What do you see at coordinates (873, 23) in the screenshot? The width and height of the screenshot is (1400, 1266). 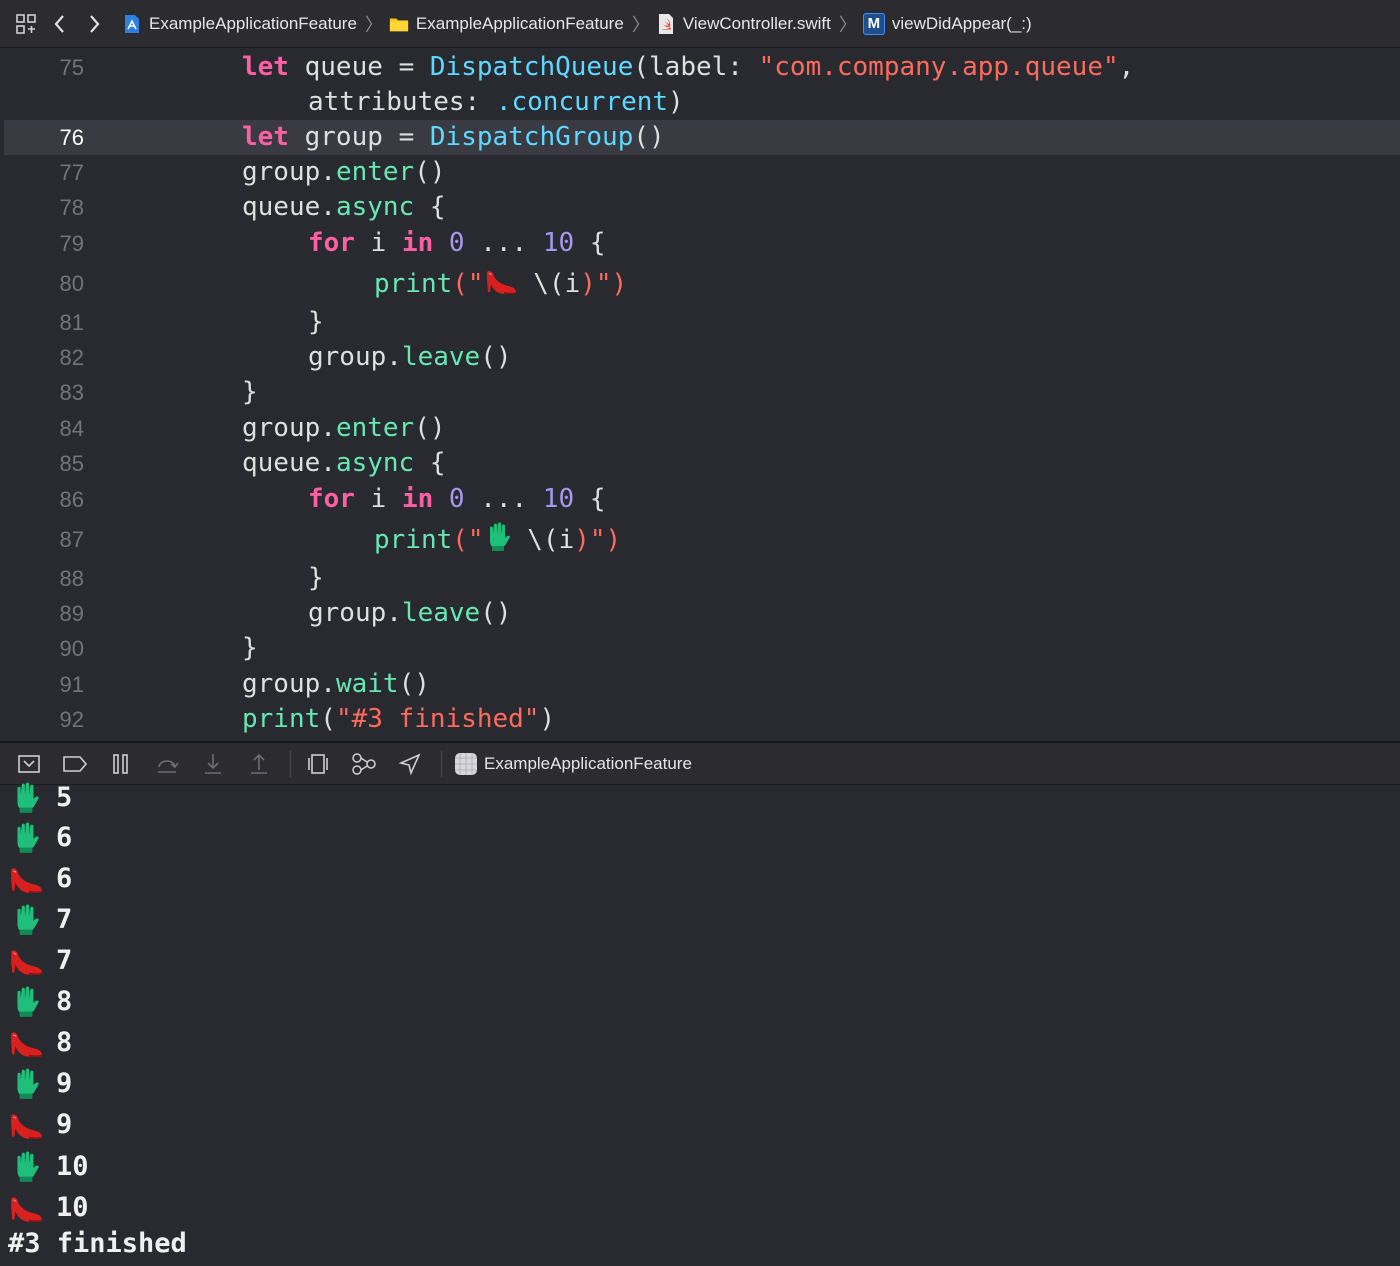 I see `method-icon: M` at bounding box center [873, 23].